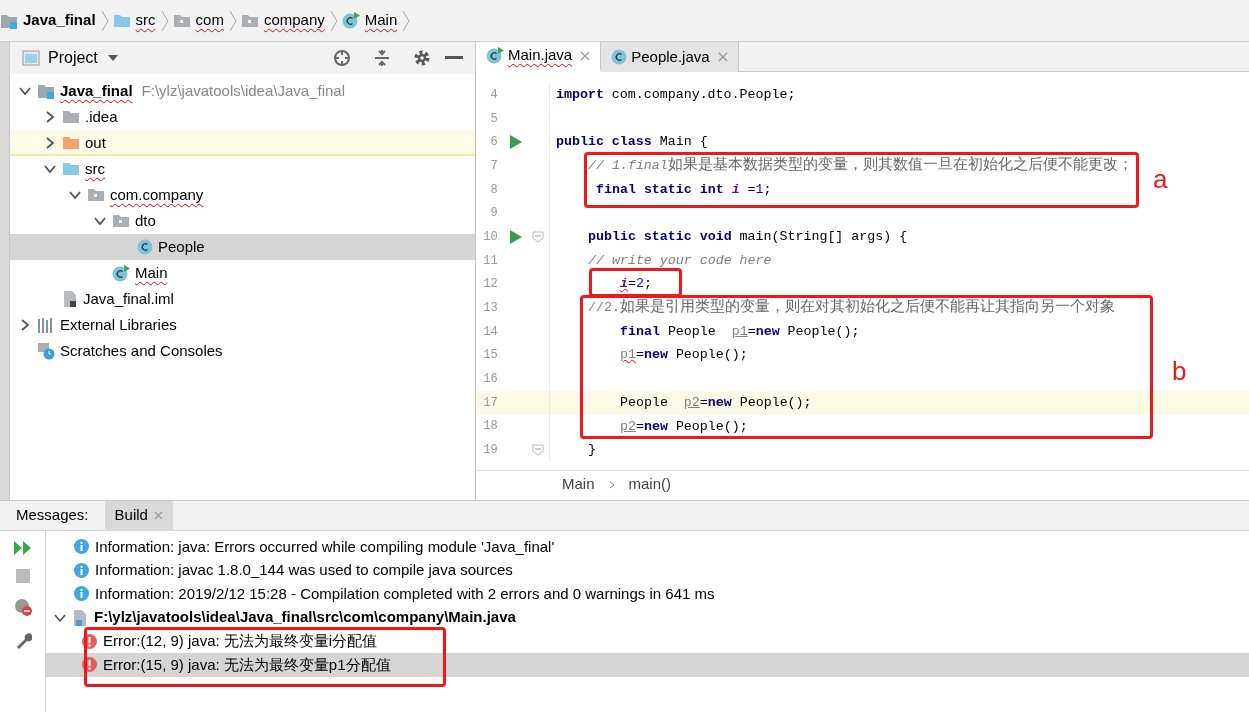 The image size is (1249, 712). Describe the element at coordinates (619, 57) in the screenshot. I see `class-icon` at that location.